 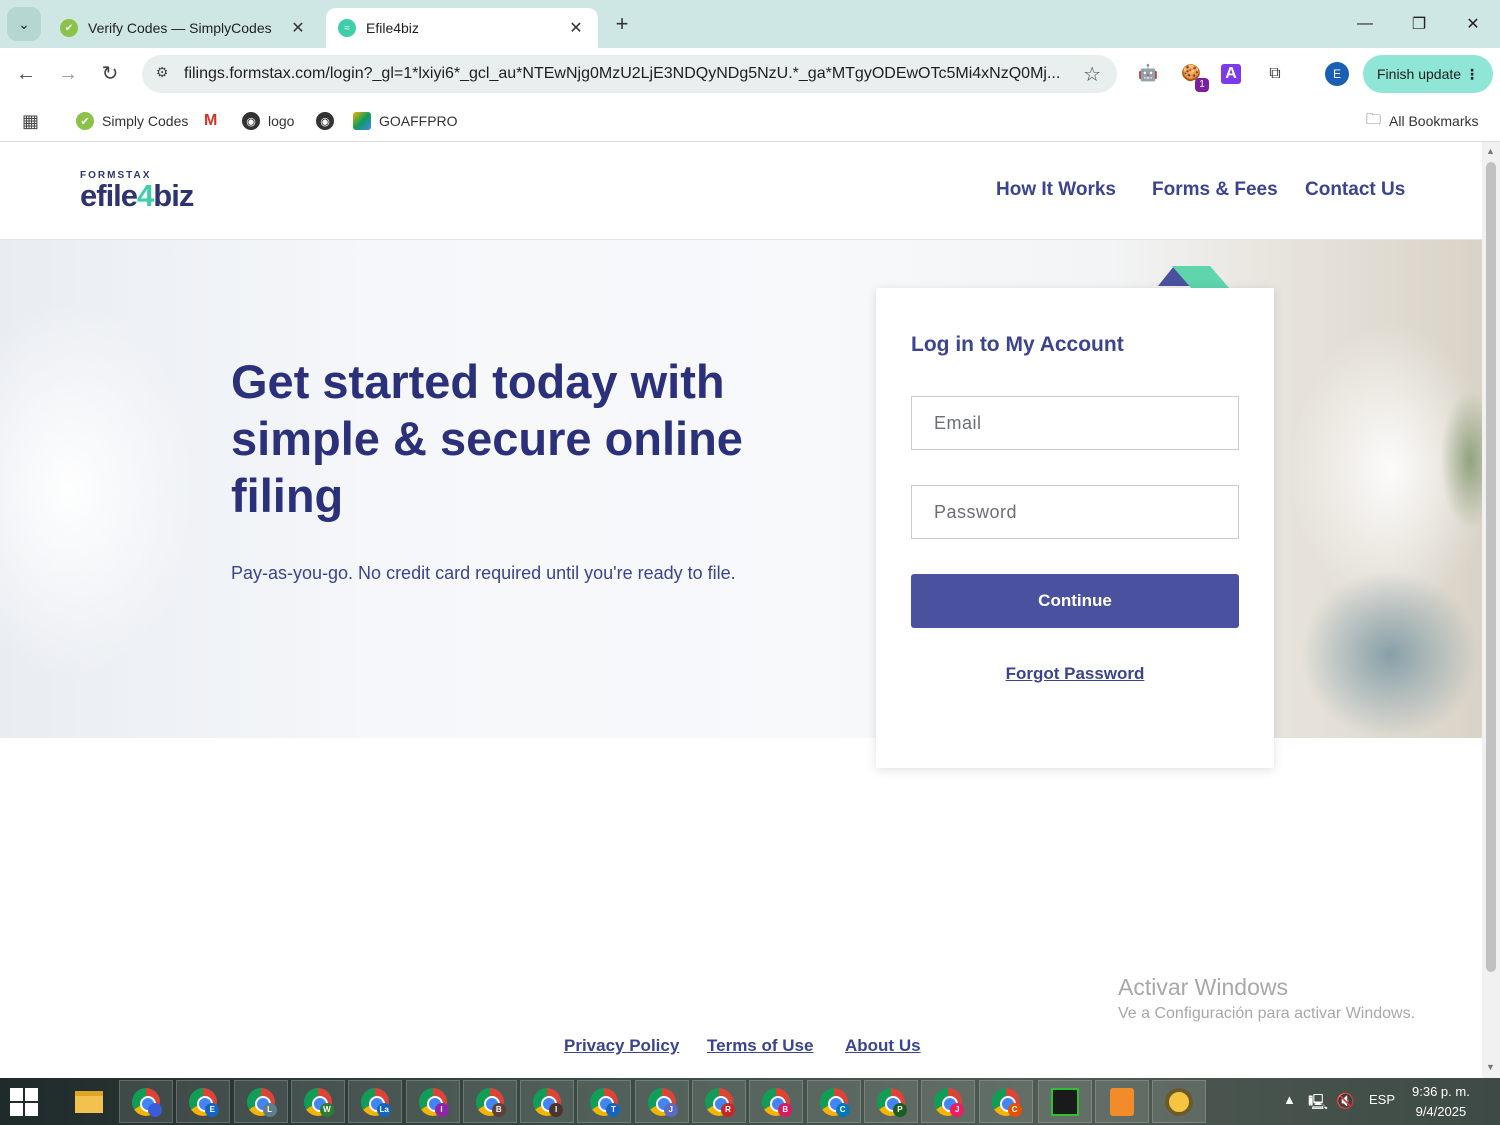 What do you see at coordinates (109, 195) in the screenshot?
I see `logo-part-efile: efile` at bounding box center [109, 195].